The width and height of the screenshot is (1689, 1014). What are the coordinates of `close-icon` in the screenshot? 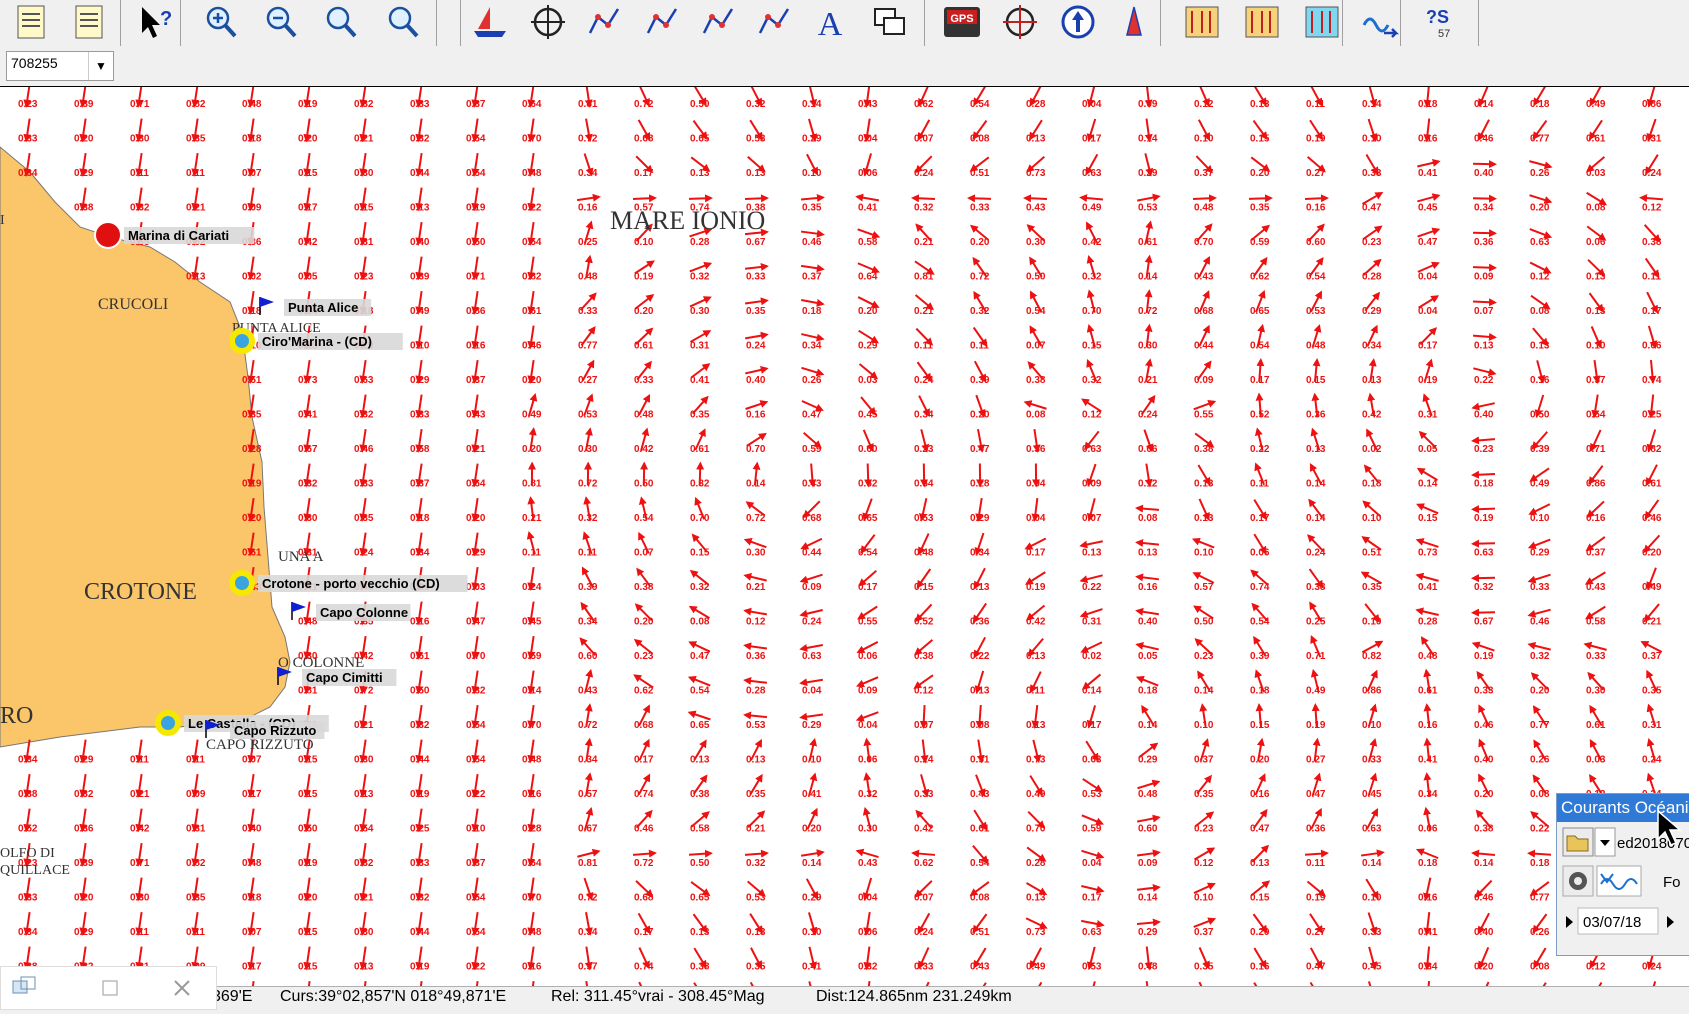 It's located at (182, 988).